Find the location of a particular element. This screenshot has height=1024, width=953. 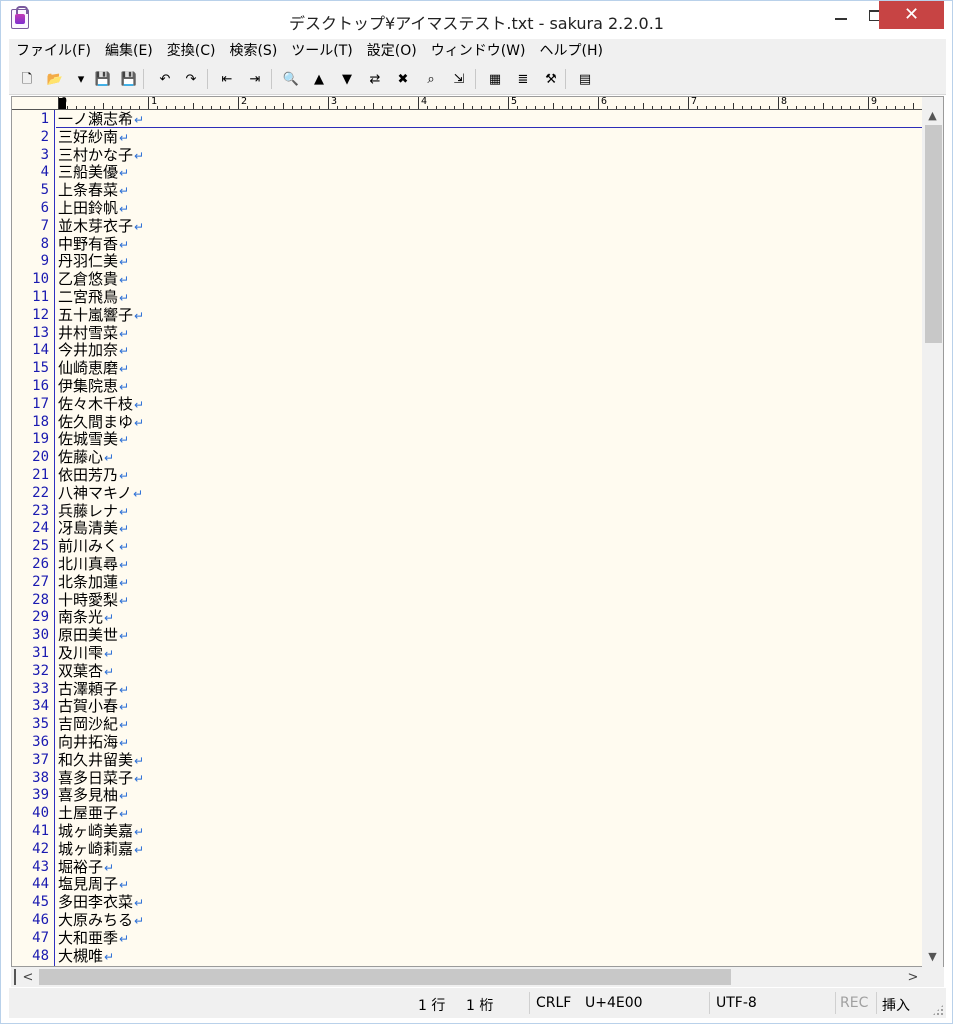

line-number: 36 is located at coordinates (30, 743).